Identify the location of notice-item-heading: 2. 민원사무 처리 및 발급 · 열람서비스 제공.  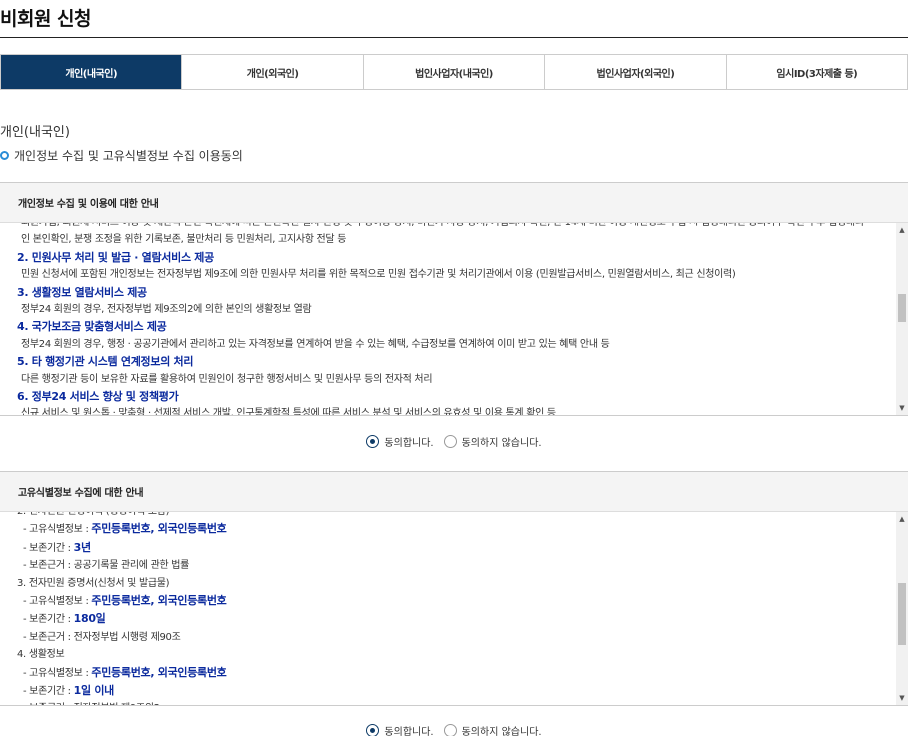
(115, 257).